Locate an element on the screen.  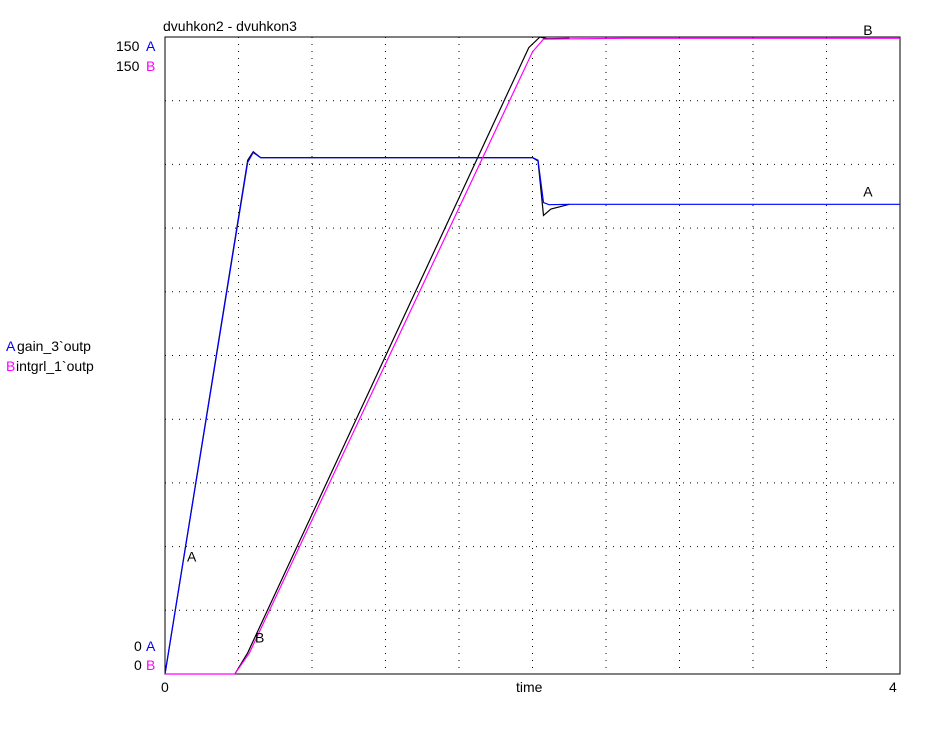
y-min-b-value: 0 is located at coordinates (138, 665).